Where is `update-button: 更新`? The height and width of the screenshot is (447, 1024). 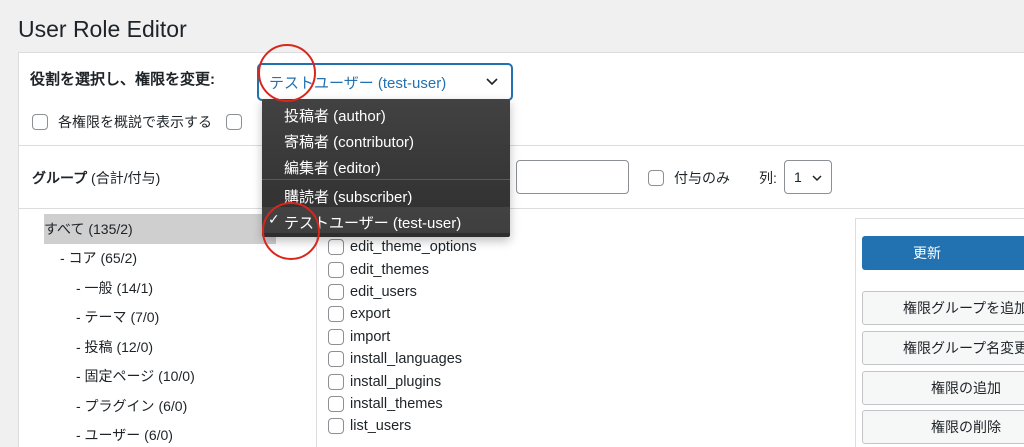 update-button: 更新 is located at coordinates (943, 253).